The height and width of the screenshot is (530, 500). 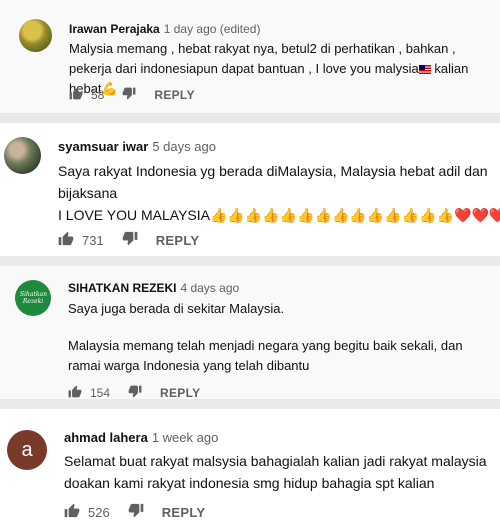 What do you see at coordinates (114, 29) in the screenshot?
I see `author-name: Irawan Perajaka` at bounding box center [114, 29].